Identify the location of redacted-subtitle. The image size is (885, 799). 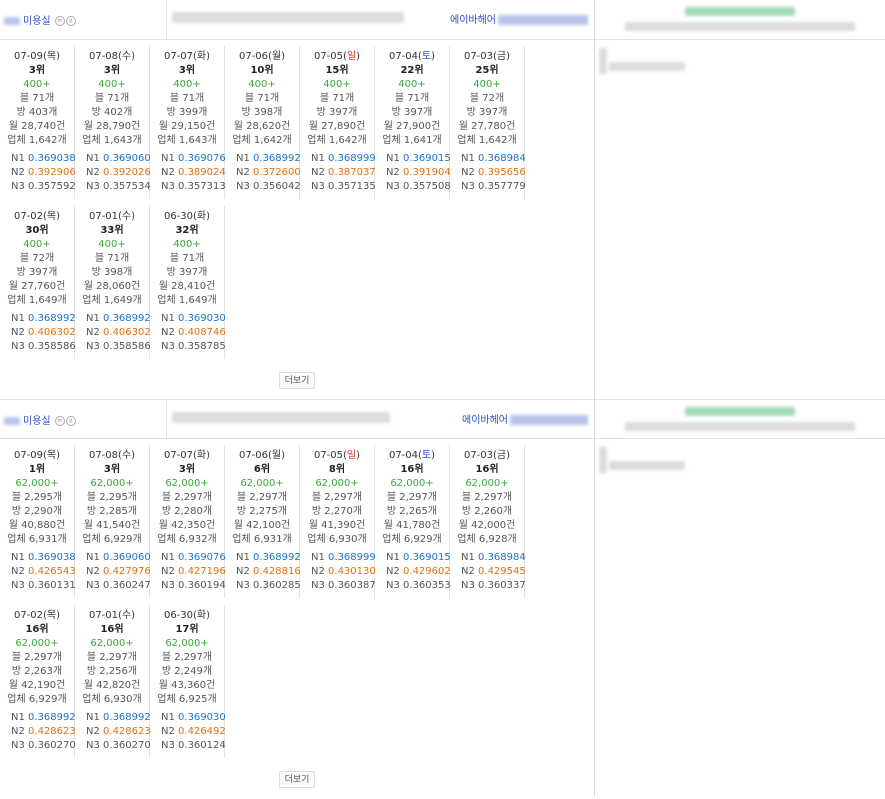
(740, 426).